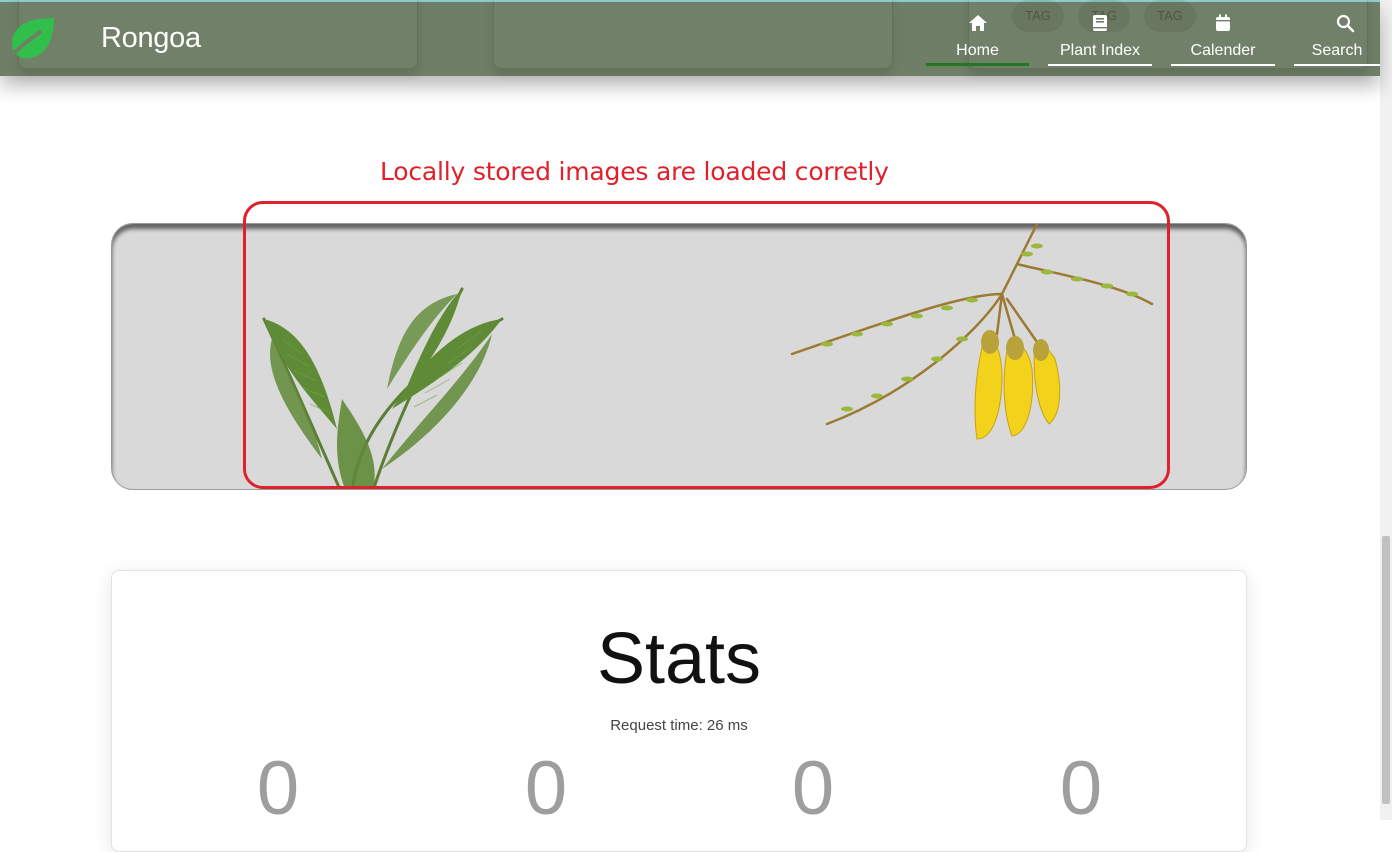  What do you see at coordinates (978, 23) in the screenshot?
I see `home-icon` at bounding box center [978, 23].